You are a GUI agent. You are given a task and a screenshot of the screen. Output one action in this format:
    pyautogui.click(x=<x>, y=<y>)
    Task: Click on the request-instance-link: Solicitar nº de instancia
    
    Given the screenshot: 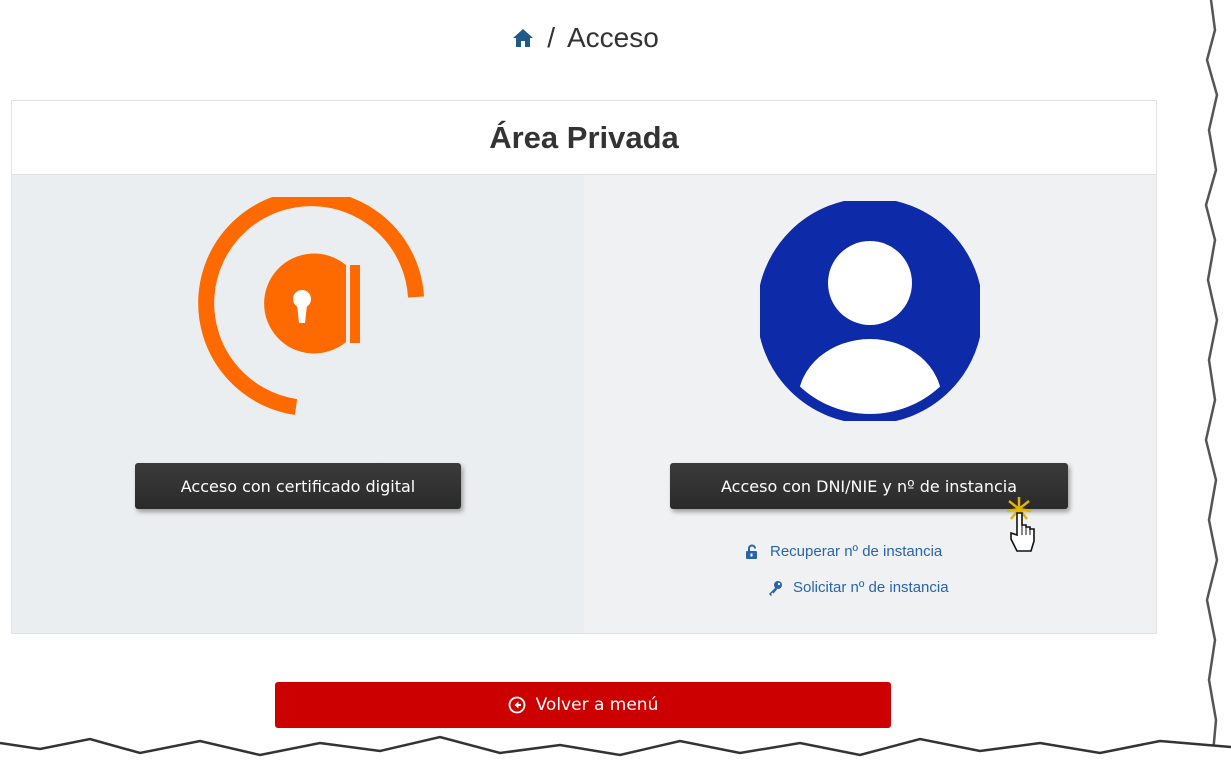 What is the action you would take?
    pyautogui.click(x=858, y=587)
    